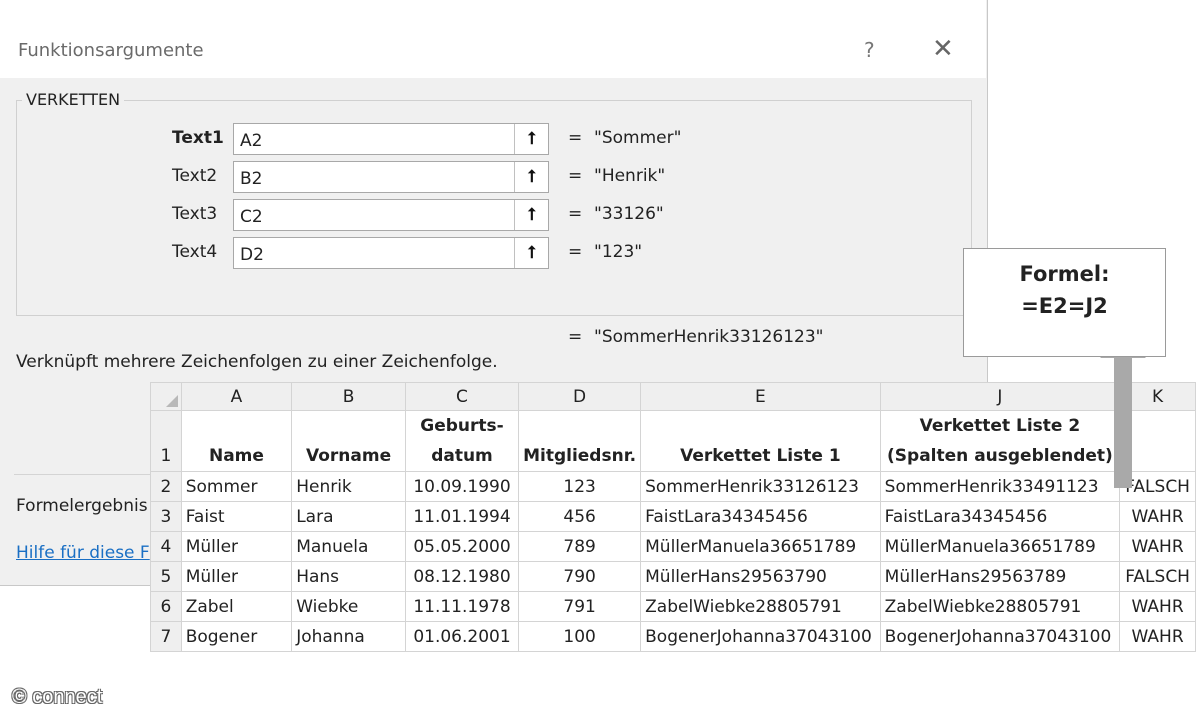 This screenshot has height=720, width=1200. What do you see at coordinates (1064, 274) in the screenshot?
I see `callout-title: Formel:` at bounding box center [1064, 274].